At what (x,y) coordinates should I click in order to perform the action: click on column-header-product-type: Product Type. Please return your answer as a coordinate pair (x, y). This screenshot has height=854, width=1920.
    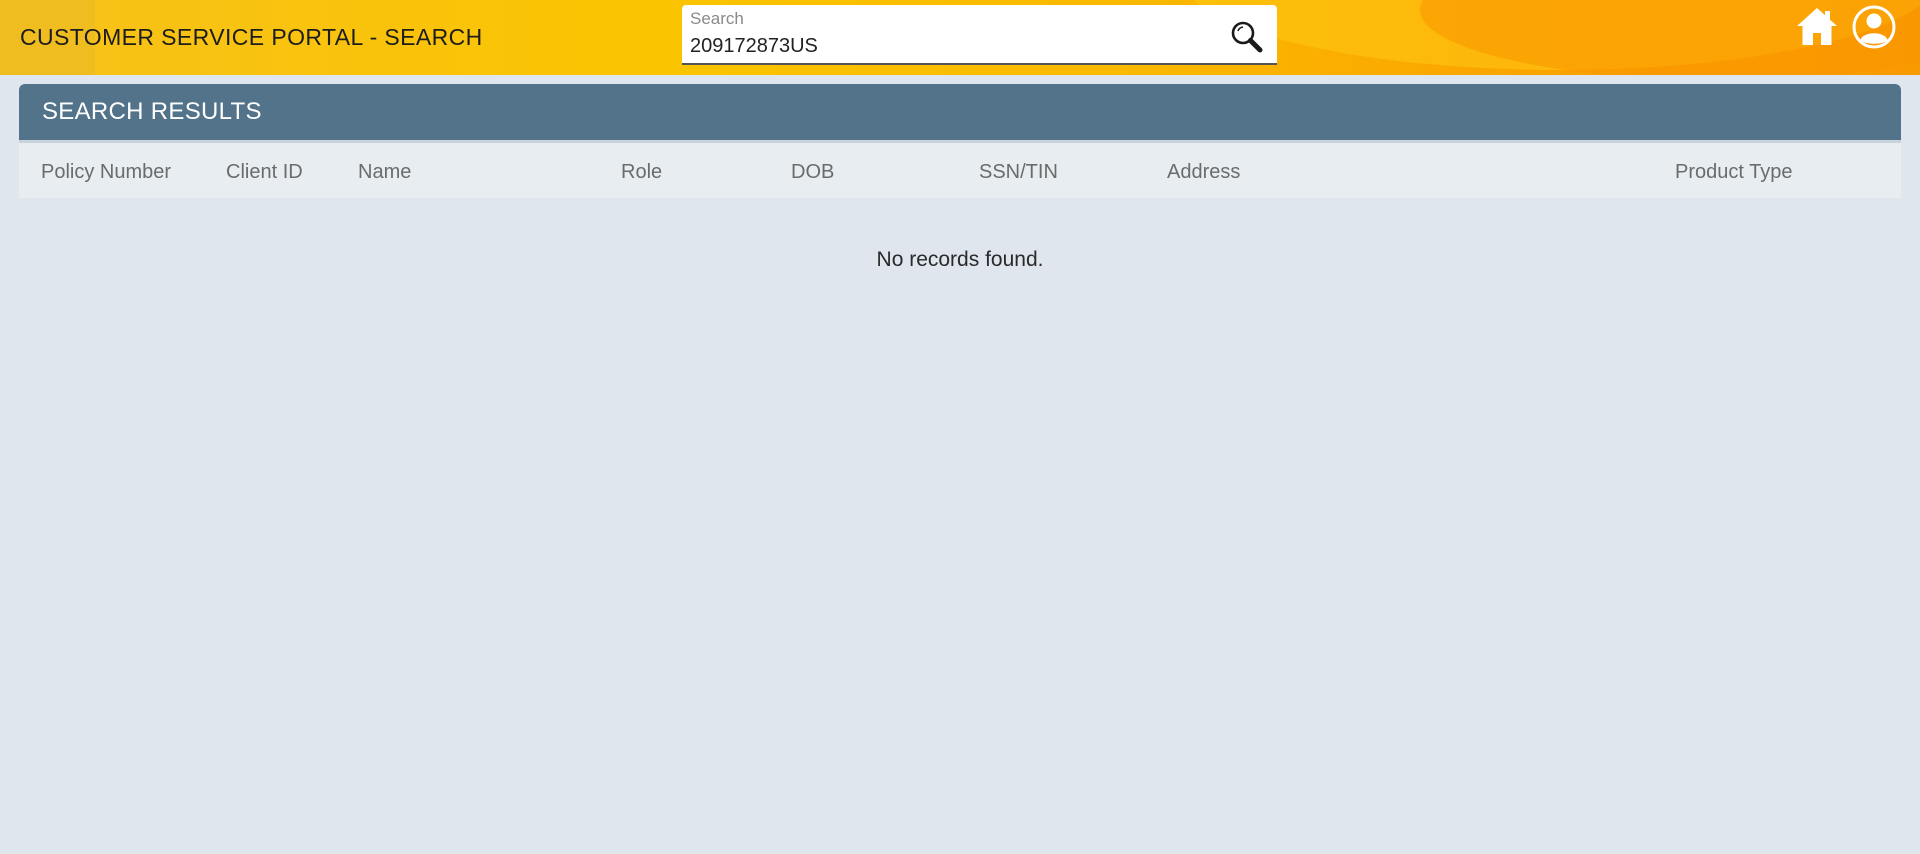
    Looking at the image, I should click on (1733, 172).